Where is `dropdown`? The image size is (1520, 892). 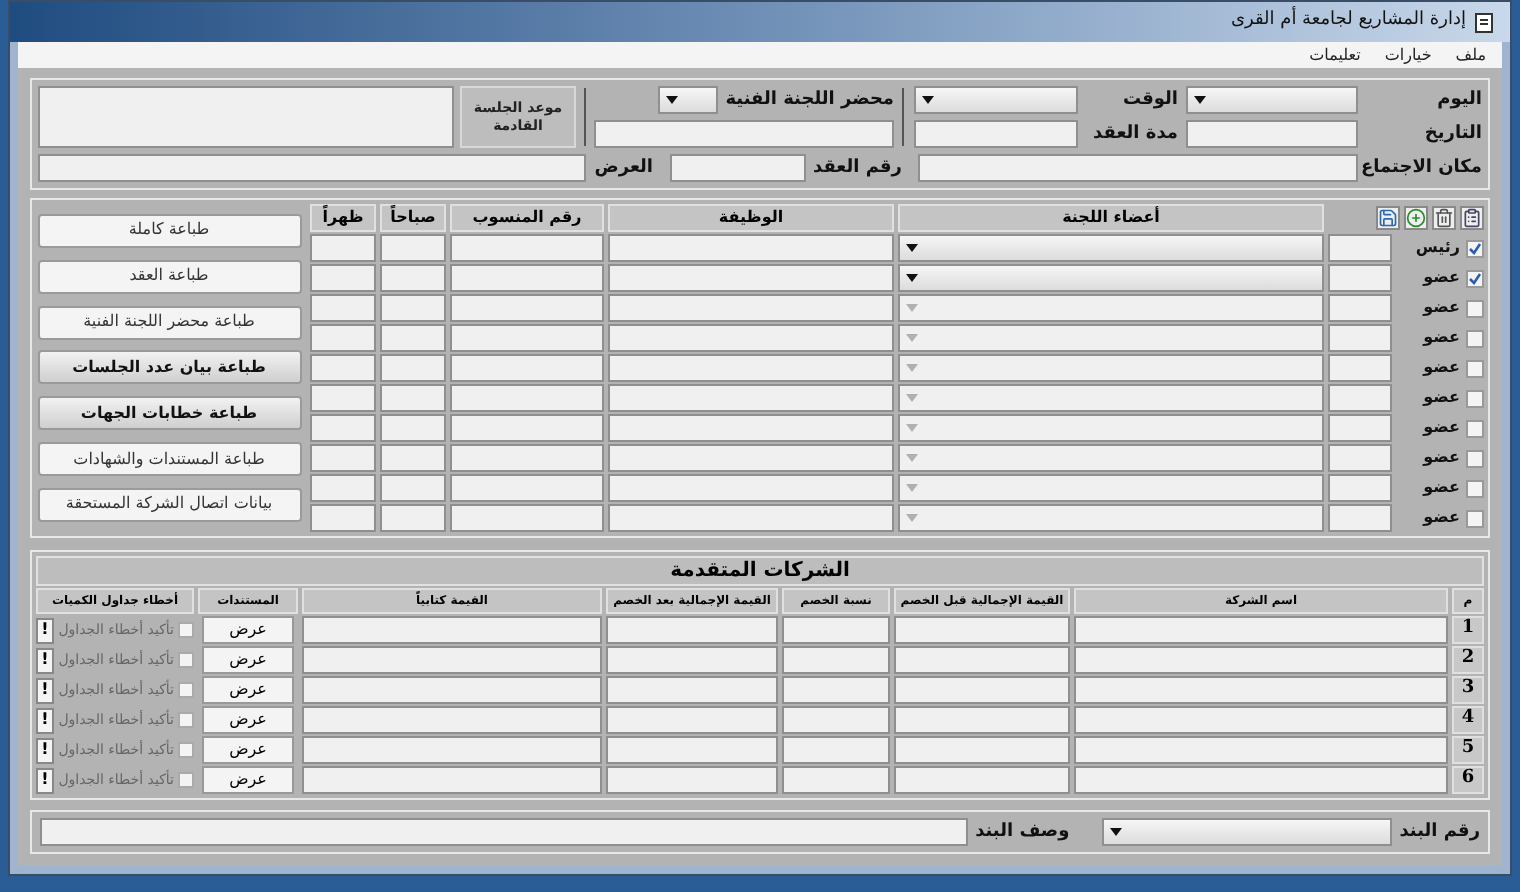 dropdown is located at coordinates (687, 100).